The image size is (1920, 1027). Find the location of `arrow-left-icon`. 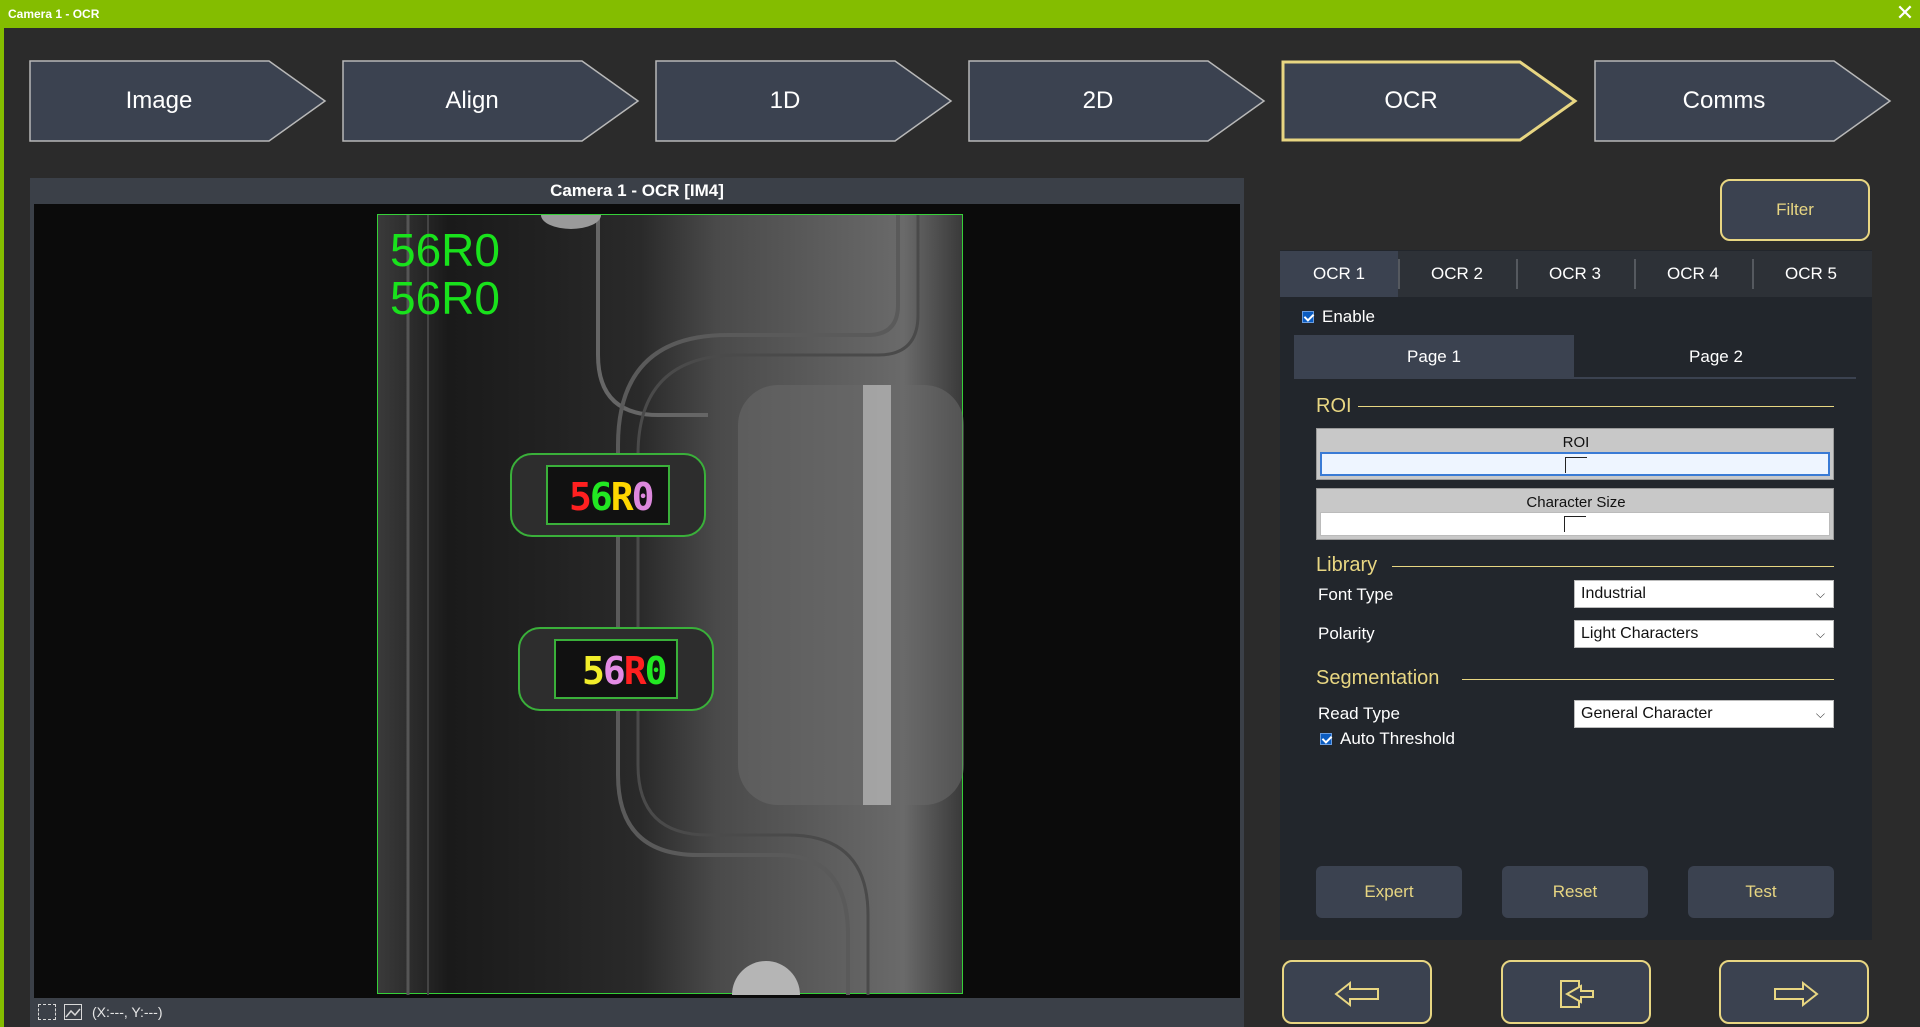

arrow-left-icon is located at coordinates (1356, 994).